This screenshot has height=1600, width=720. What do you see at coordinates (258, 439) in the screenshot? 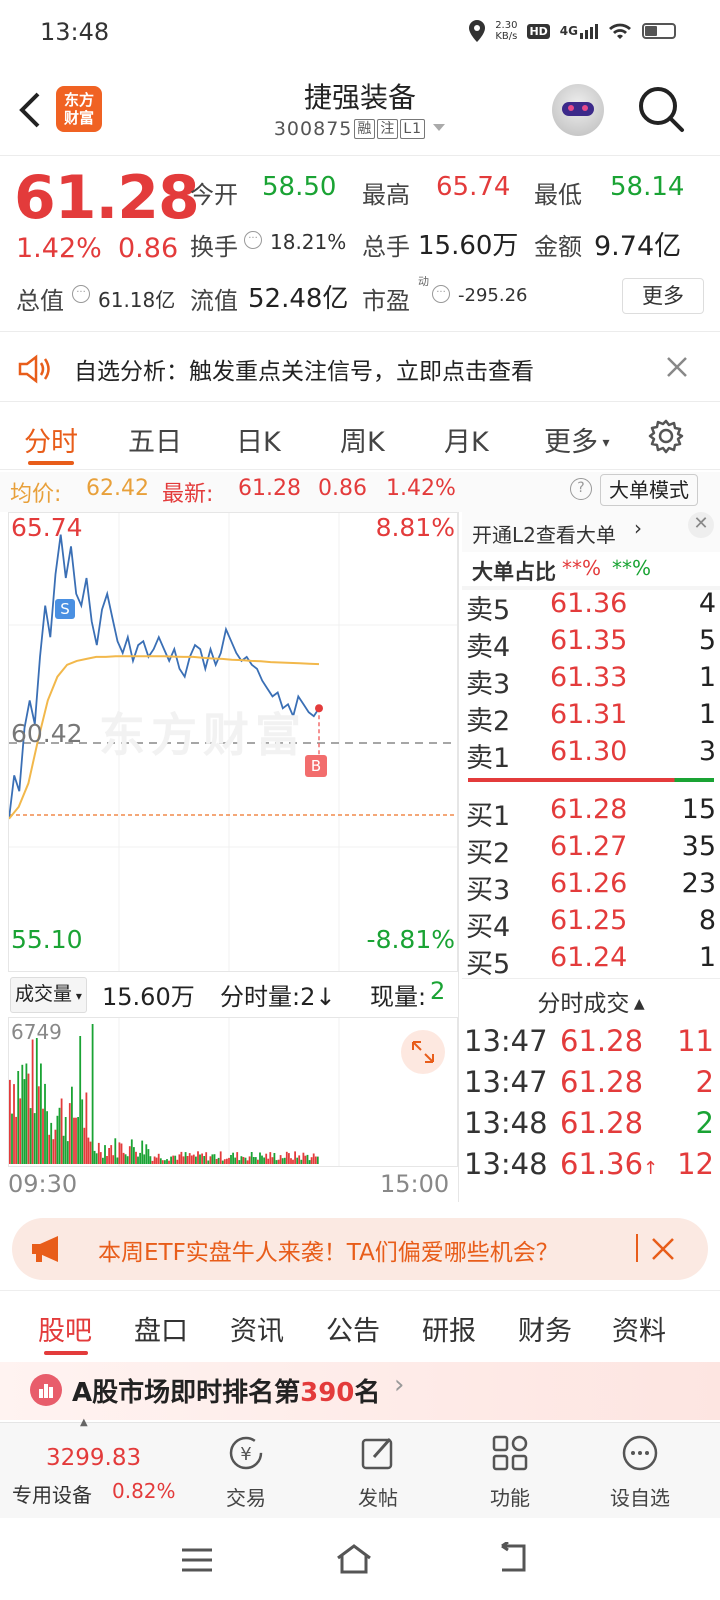
I see `tab-daily-k: 日K` at bounding box center [258, 439].